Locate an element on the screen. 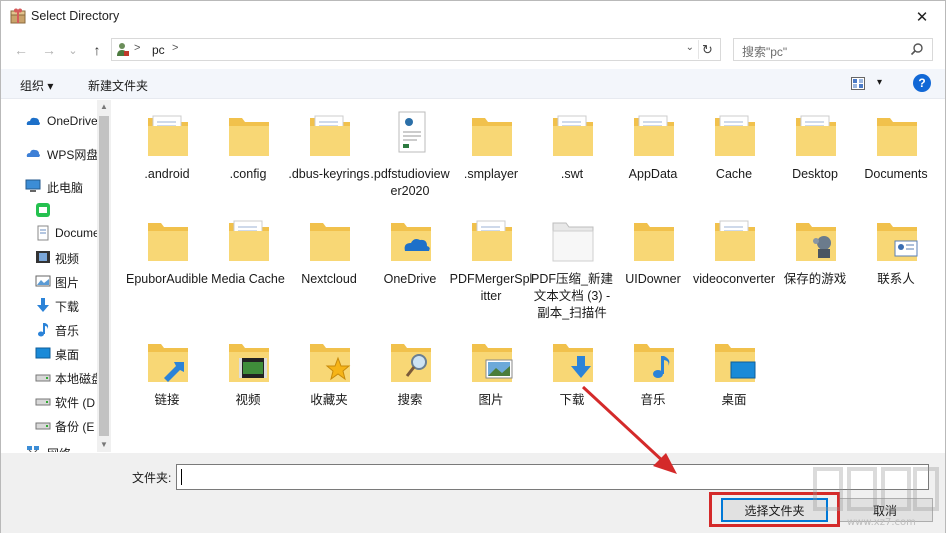 The width and height of the screenshot is (946, 534). sidebar-item: 软件 (D is located at coordinates (49, 401).